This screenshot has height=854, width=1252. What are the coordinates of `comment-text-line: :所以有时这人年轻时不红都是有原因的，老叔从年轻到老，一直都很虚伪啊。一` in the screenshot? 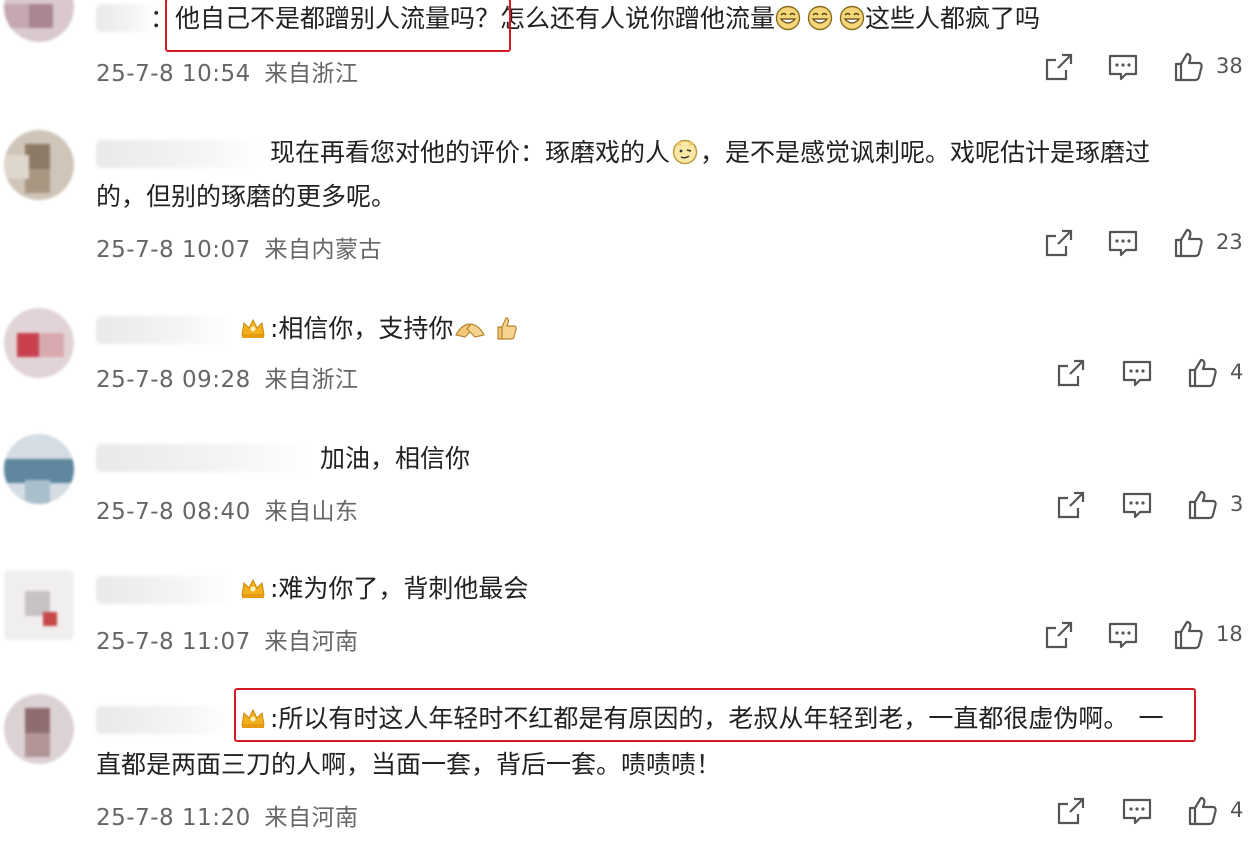 It's located at (701, 719).